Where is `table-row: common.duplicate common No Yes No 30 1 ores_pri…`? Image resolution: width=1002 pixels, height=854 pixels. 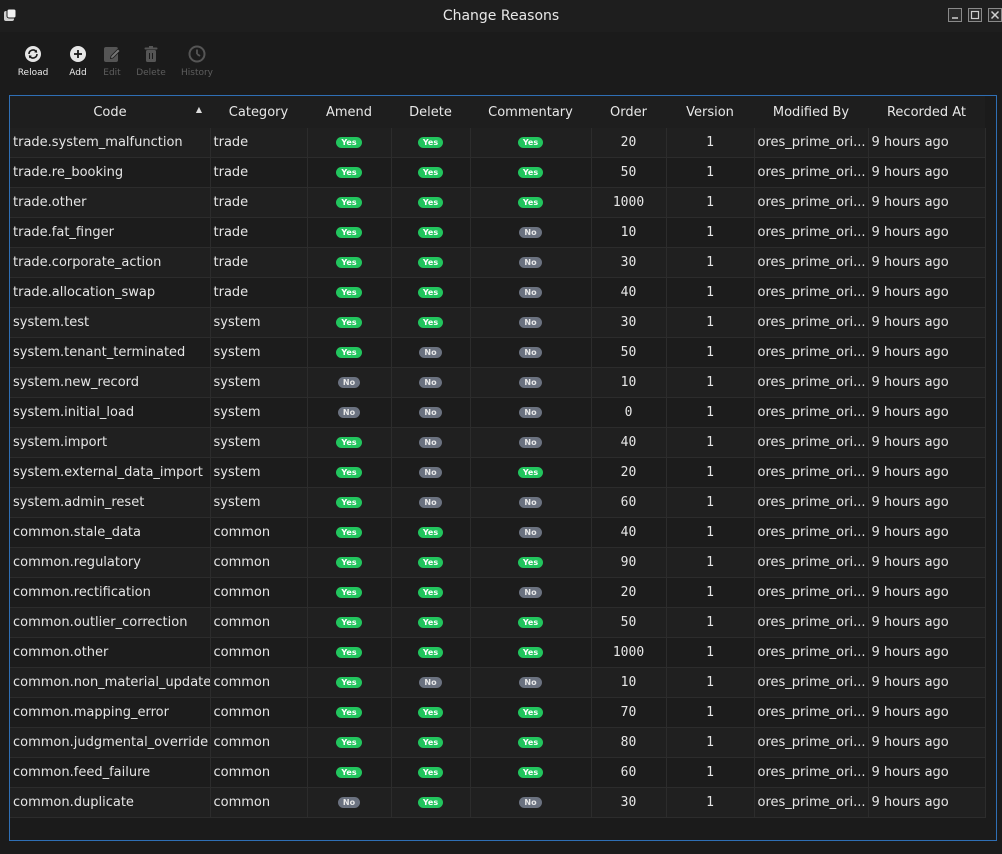
table-row: common.duplicate common No Yes No 30 1 ores_pri… is located at coordinates (498, 802).